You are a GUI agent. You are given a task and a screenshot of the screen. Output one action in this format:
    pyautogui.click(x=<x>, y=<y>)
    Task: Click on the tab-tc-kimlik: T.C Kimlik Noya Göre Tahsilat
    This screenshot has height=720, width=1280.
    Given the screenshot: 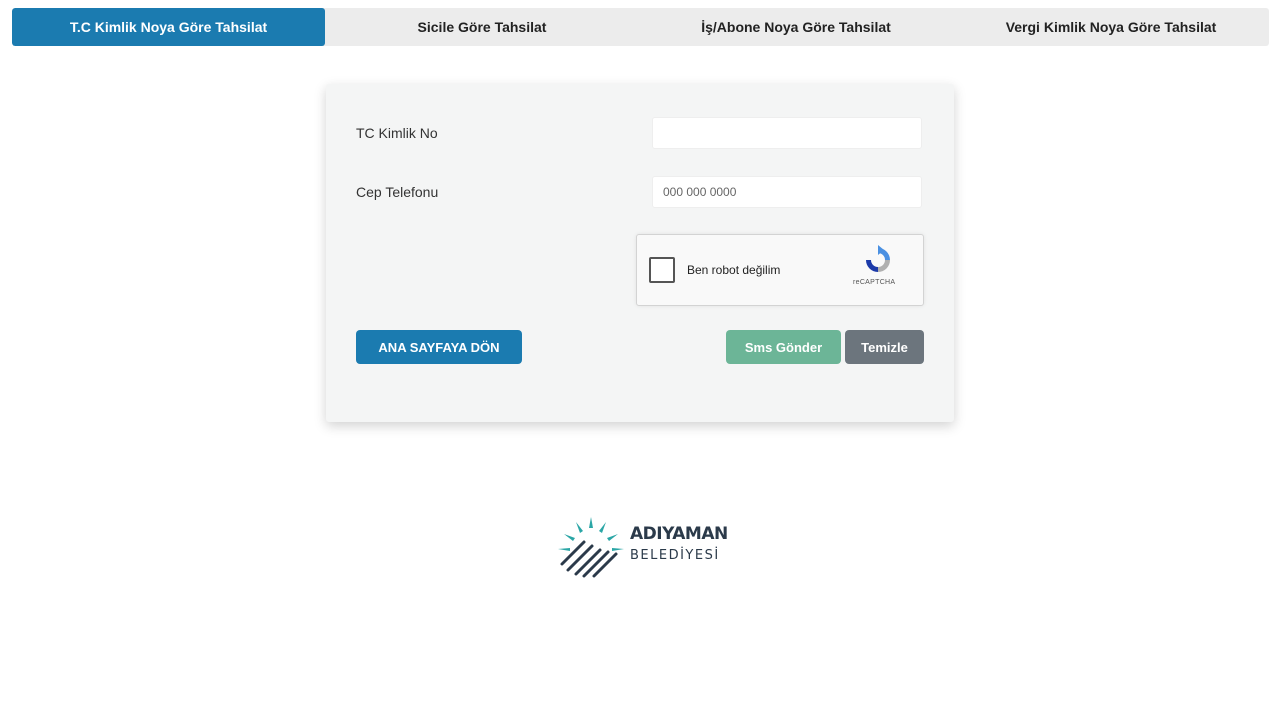 What is the action you would take?
    pyautogui.click(x=168, y=27)
    